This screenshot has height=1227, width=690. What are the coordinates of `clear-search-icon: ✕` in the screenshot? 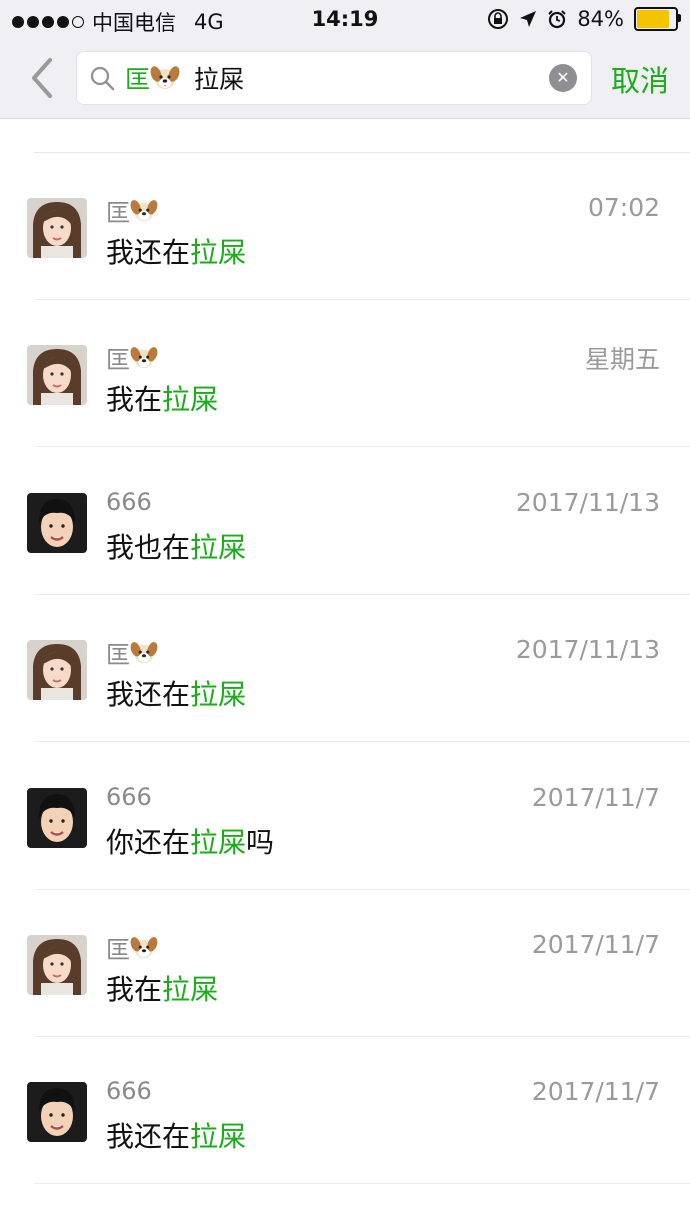 It's located at (563, 78).